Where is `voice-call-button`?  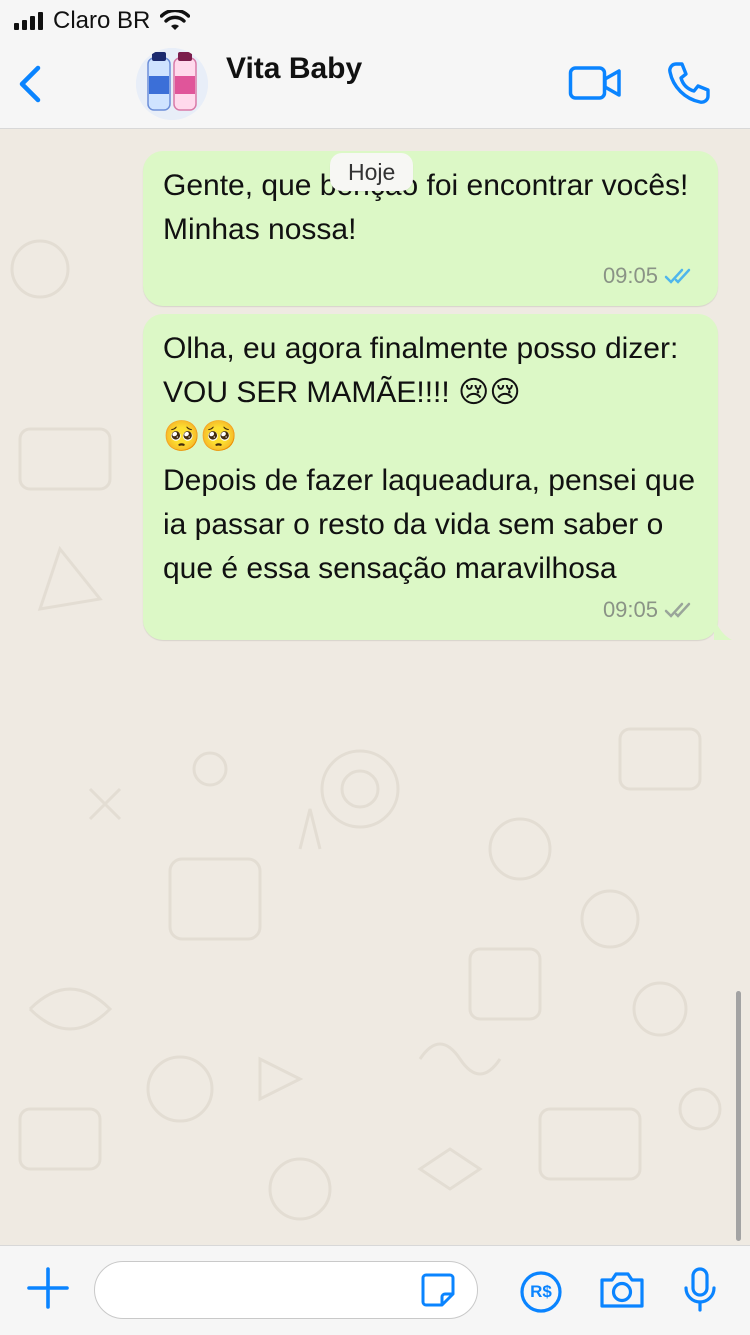
voice-call-button is located at coordinates (689, 85).